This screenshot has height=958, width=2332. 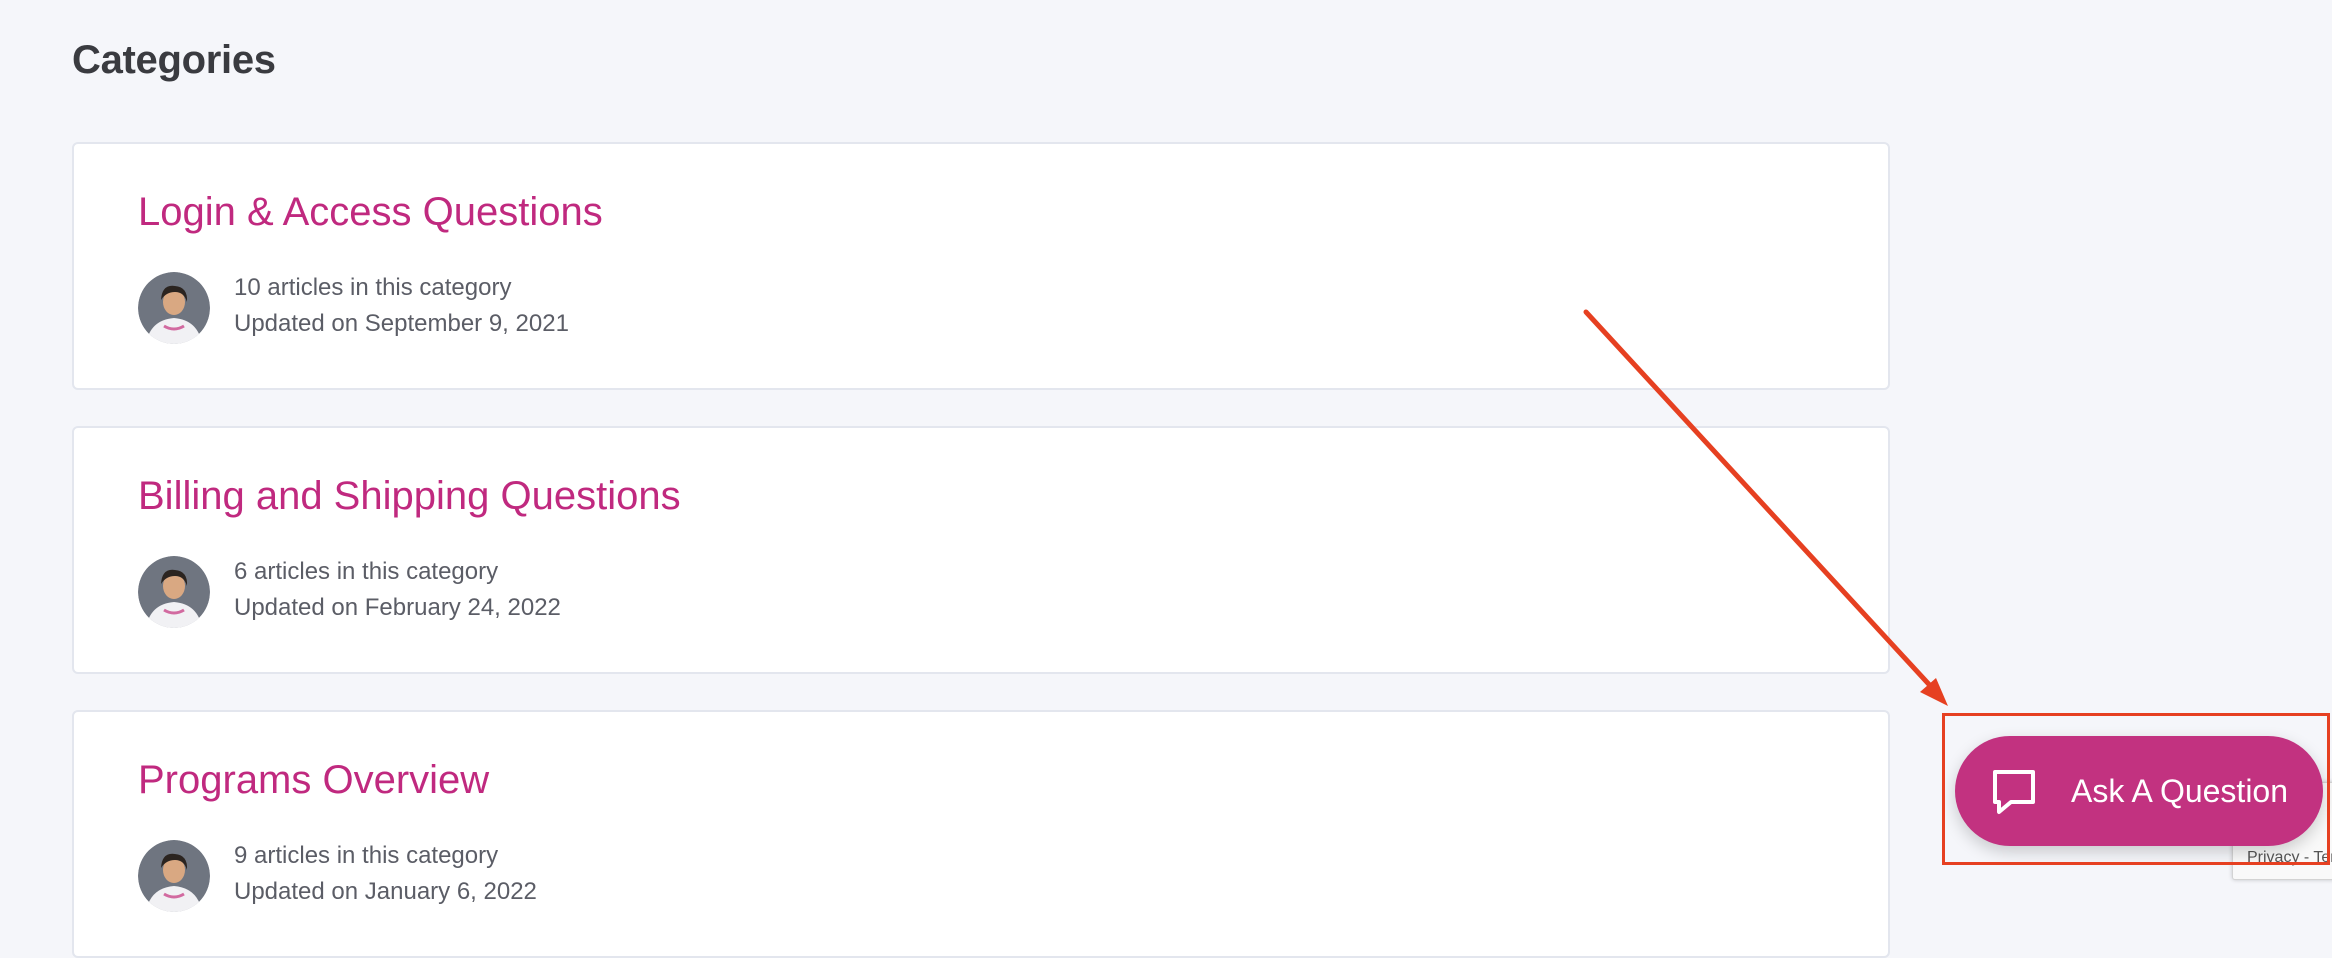 What do you see at coordinates (2014, 792) in the screenshot?
I see `chat-bubble-icon` at bounding box center [2014, 792].